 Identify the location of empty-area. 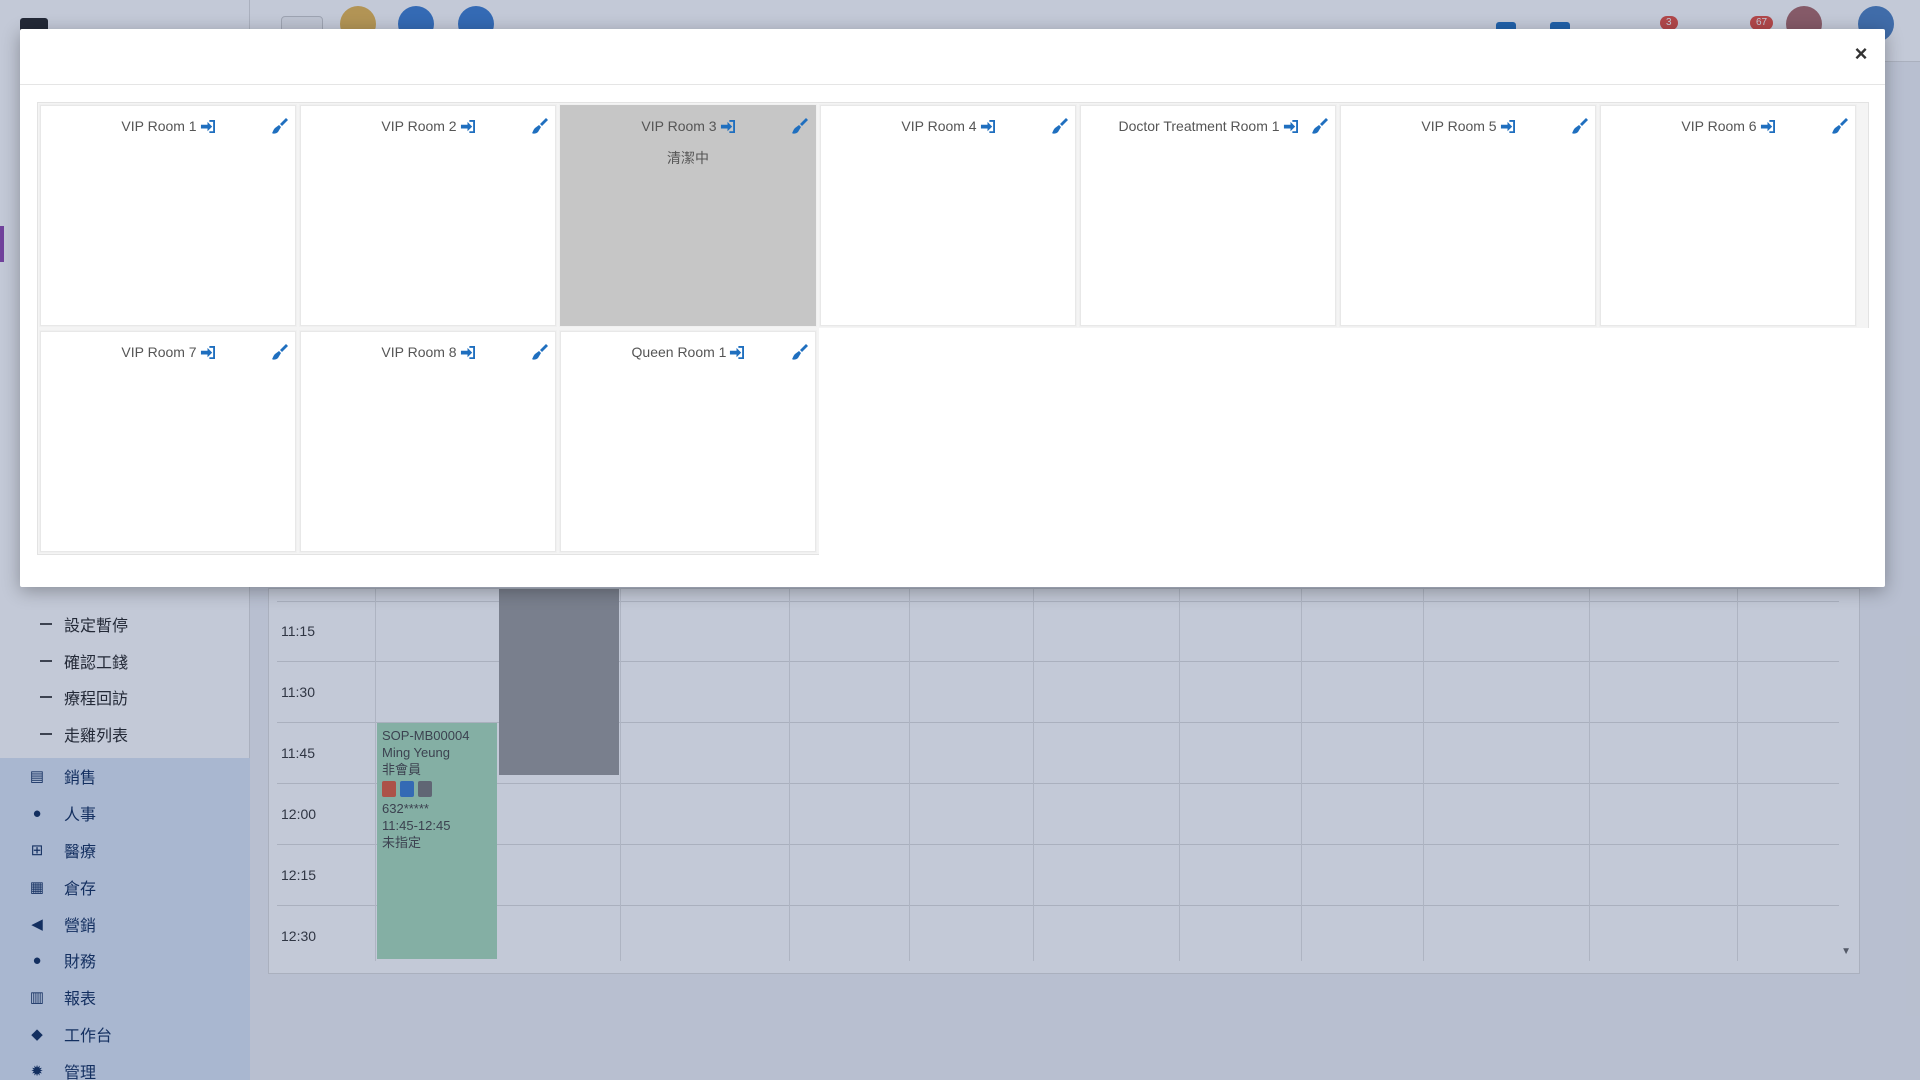
(1344, 441).